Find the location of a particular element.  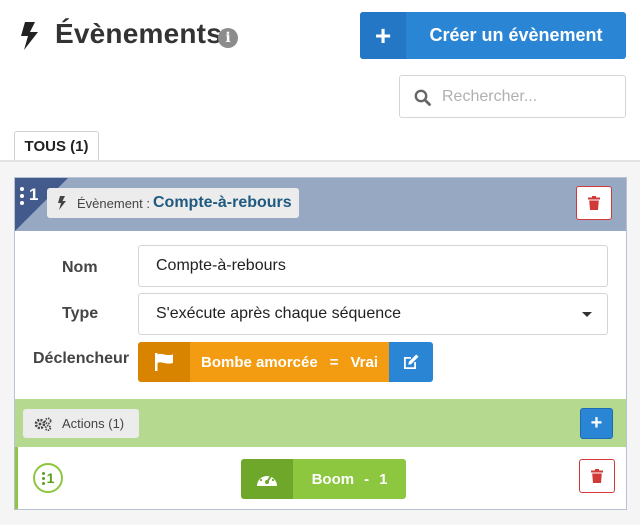

trash-icon is located at coordinates (597, 476).